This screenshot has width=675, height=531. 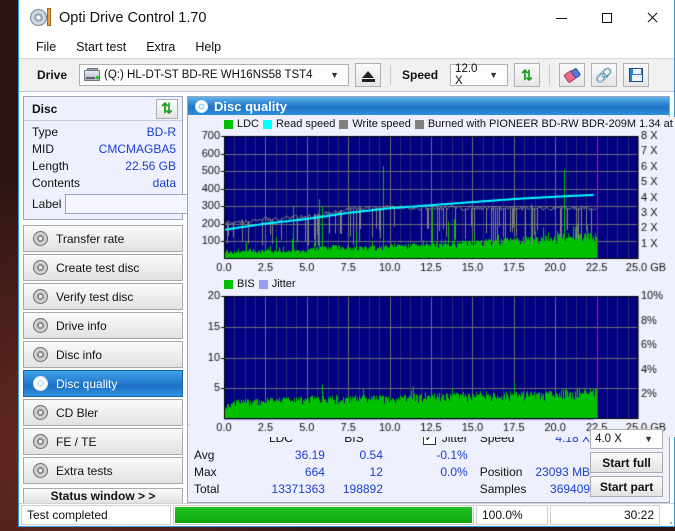 What do you see at coordinates (133, 18) in the screenshot?
I see `window-title: Opti Drive Control 1.70` at bounding box center [133, 18].